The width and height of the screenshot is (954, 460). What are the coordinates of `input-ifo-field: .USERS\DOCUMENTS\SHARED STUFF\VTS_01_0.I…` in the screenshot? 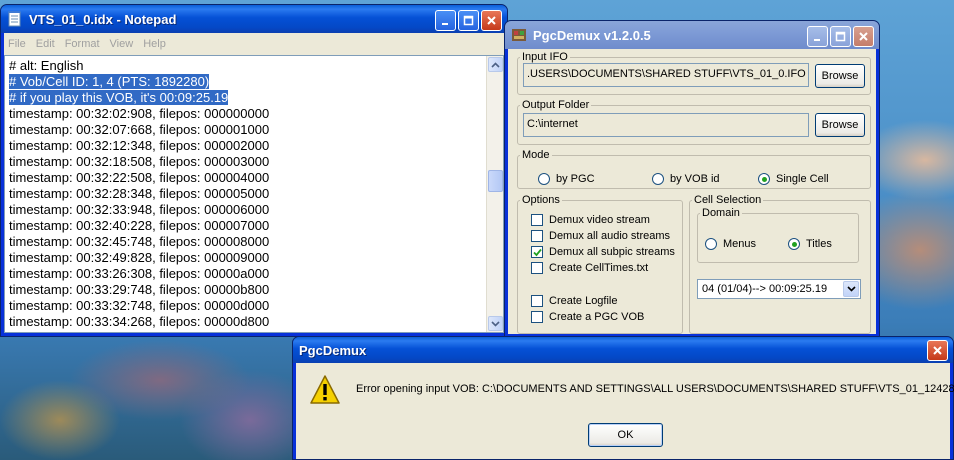 It's located at (666, 75).